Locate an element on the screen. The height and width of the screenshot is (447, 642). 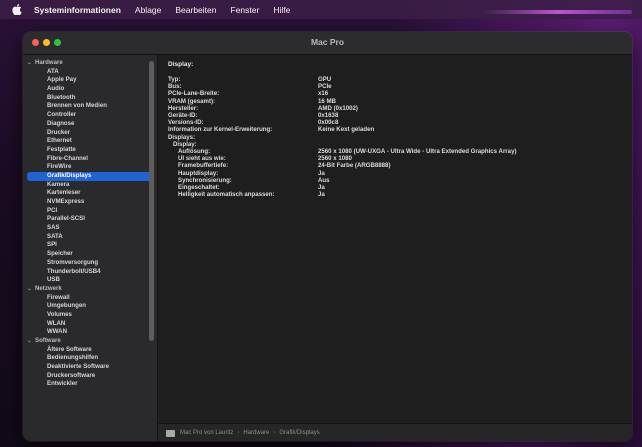
detail-row: Hersteller: AMD (0x1002) is located at coordinates (263, 108).